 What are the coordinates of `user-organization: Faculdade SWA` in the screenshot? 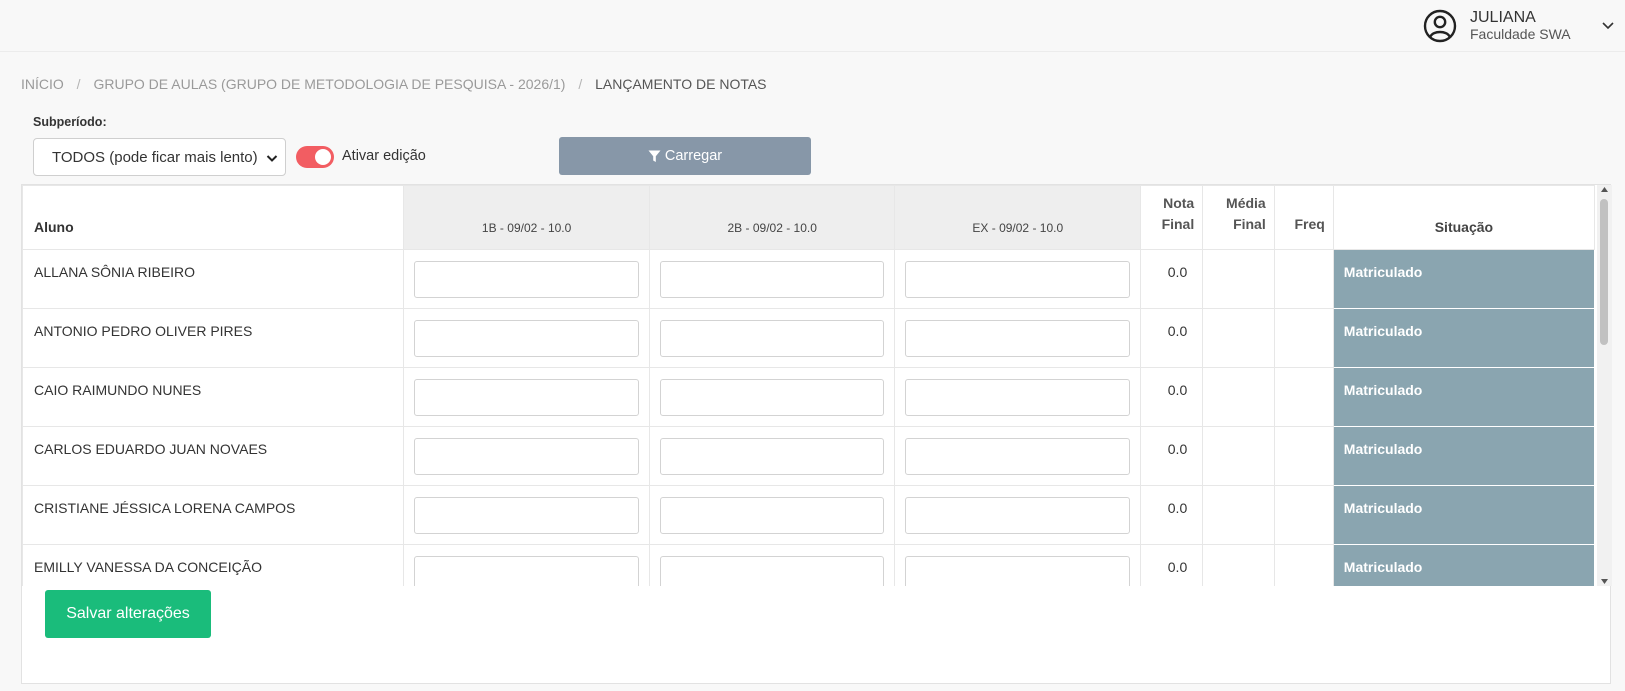 It's located at (1520, 34).